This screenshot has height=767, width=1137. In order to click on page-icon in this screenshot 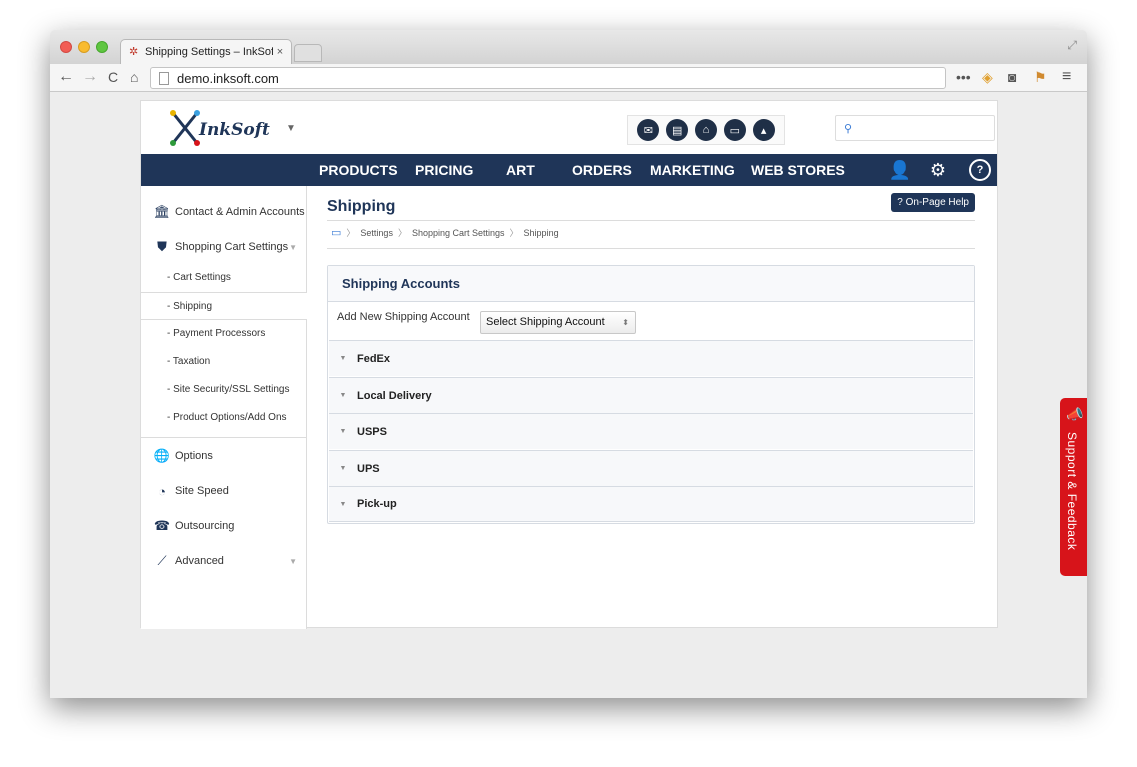, I will do `click(164, 78)`.